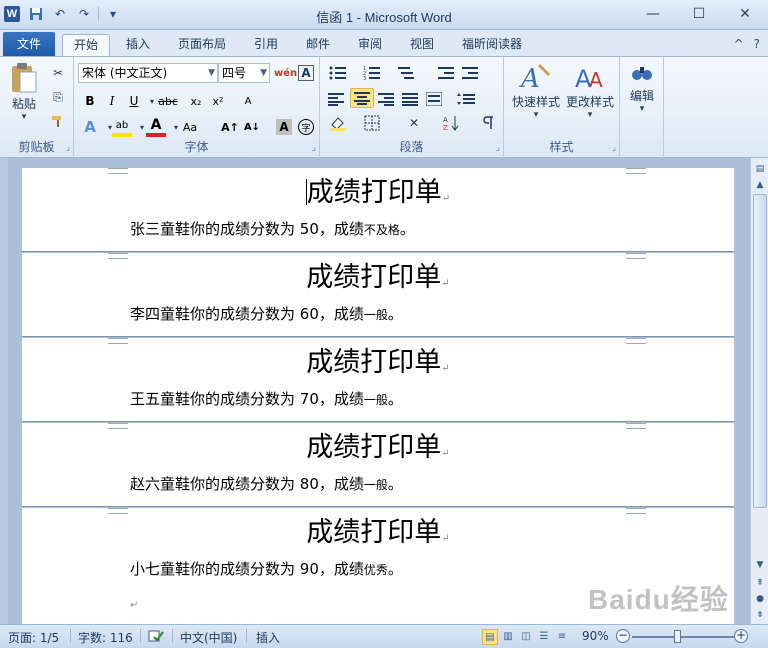 Image resolution: width=768 pixels, height=648 pixels. What do you see at coordinates (434, 99) in the screenshot?
I see `distributed-icon` at bounding box center [434, 99].